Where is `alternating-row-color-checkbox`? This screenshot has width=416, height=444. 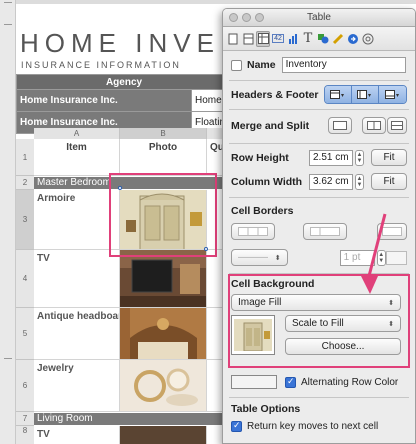 alternating-row-color-checkbox is located at coordinates (290, 382).